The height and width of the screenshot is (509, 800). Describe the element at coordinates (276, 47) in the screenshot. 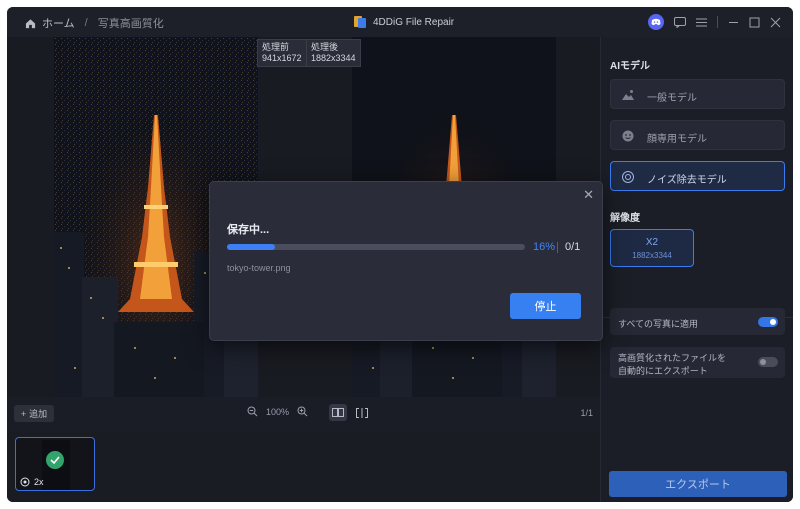

I see `before-label-title: 処理前` at that location.